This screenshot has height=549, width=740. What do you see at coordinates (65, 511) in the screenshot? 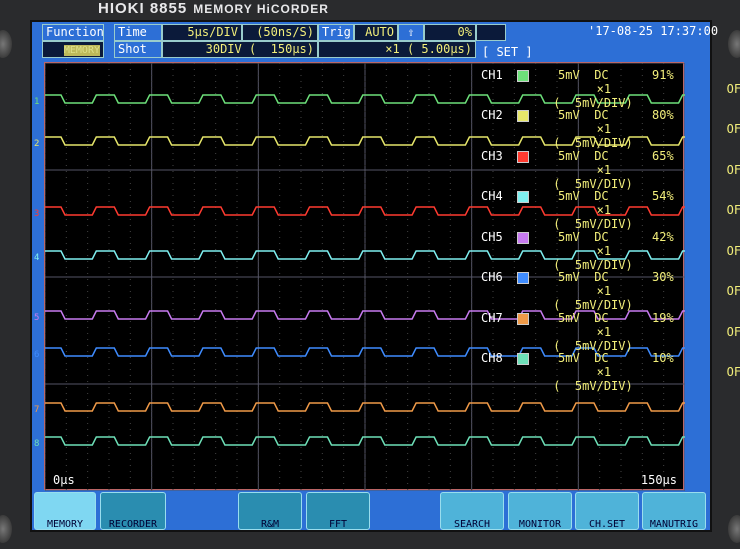
I see `memory-button: MEMORY` at bounding box center [65, 511].